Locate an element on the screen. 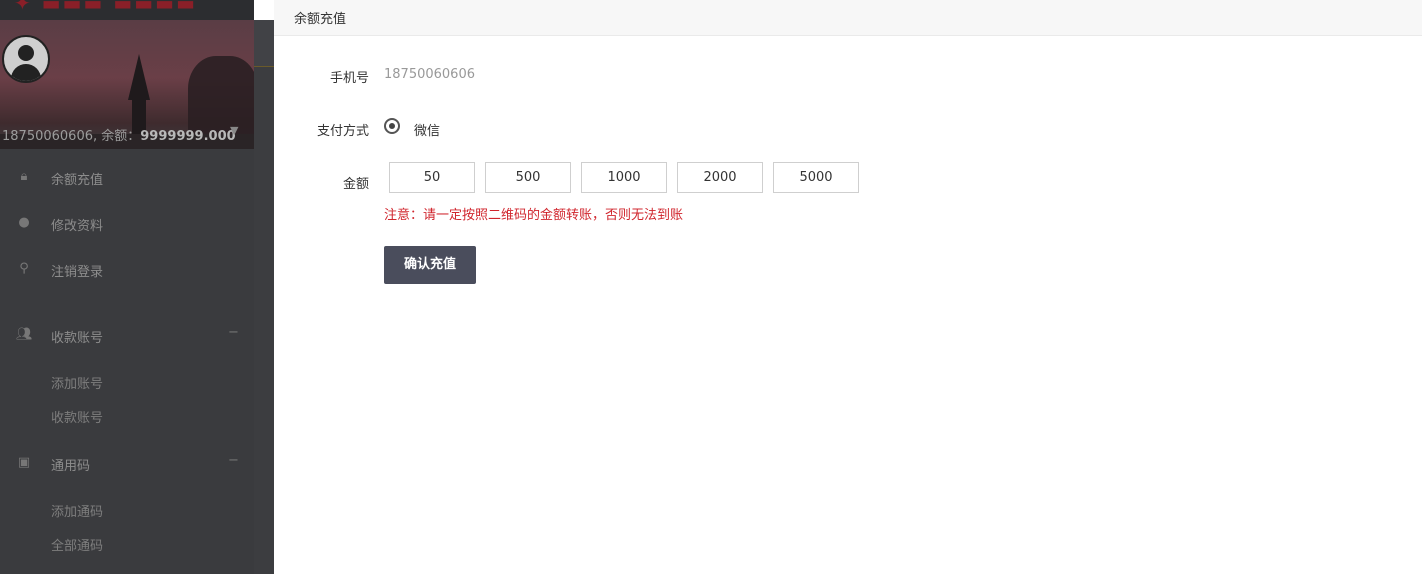  phone-value: 18750060606 is located at coordinates (429, 74).